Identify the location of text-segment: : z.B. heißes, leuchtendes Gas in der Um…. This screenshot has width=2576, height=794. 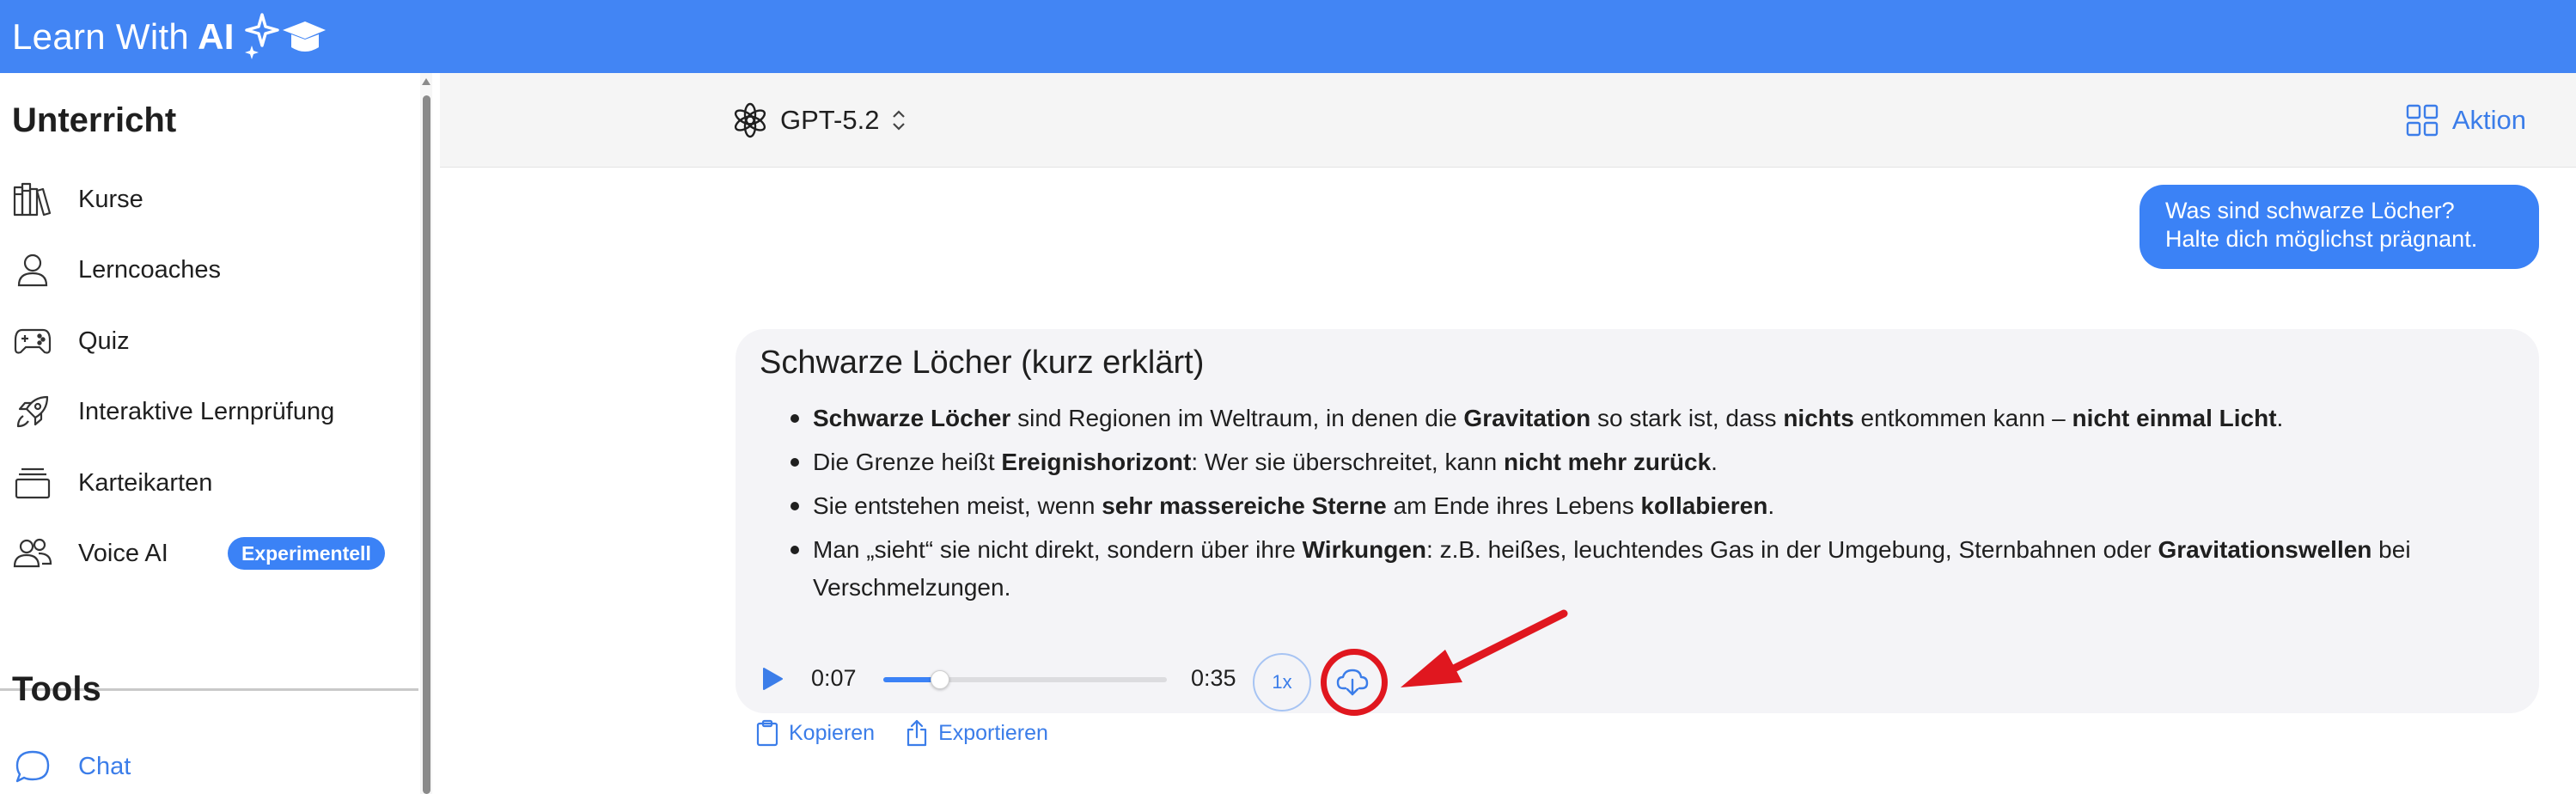
(1792, 549).